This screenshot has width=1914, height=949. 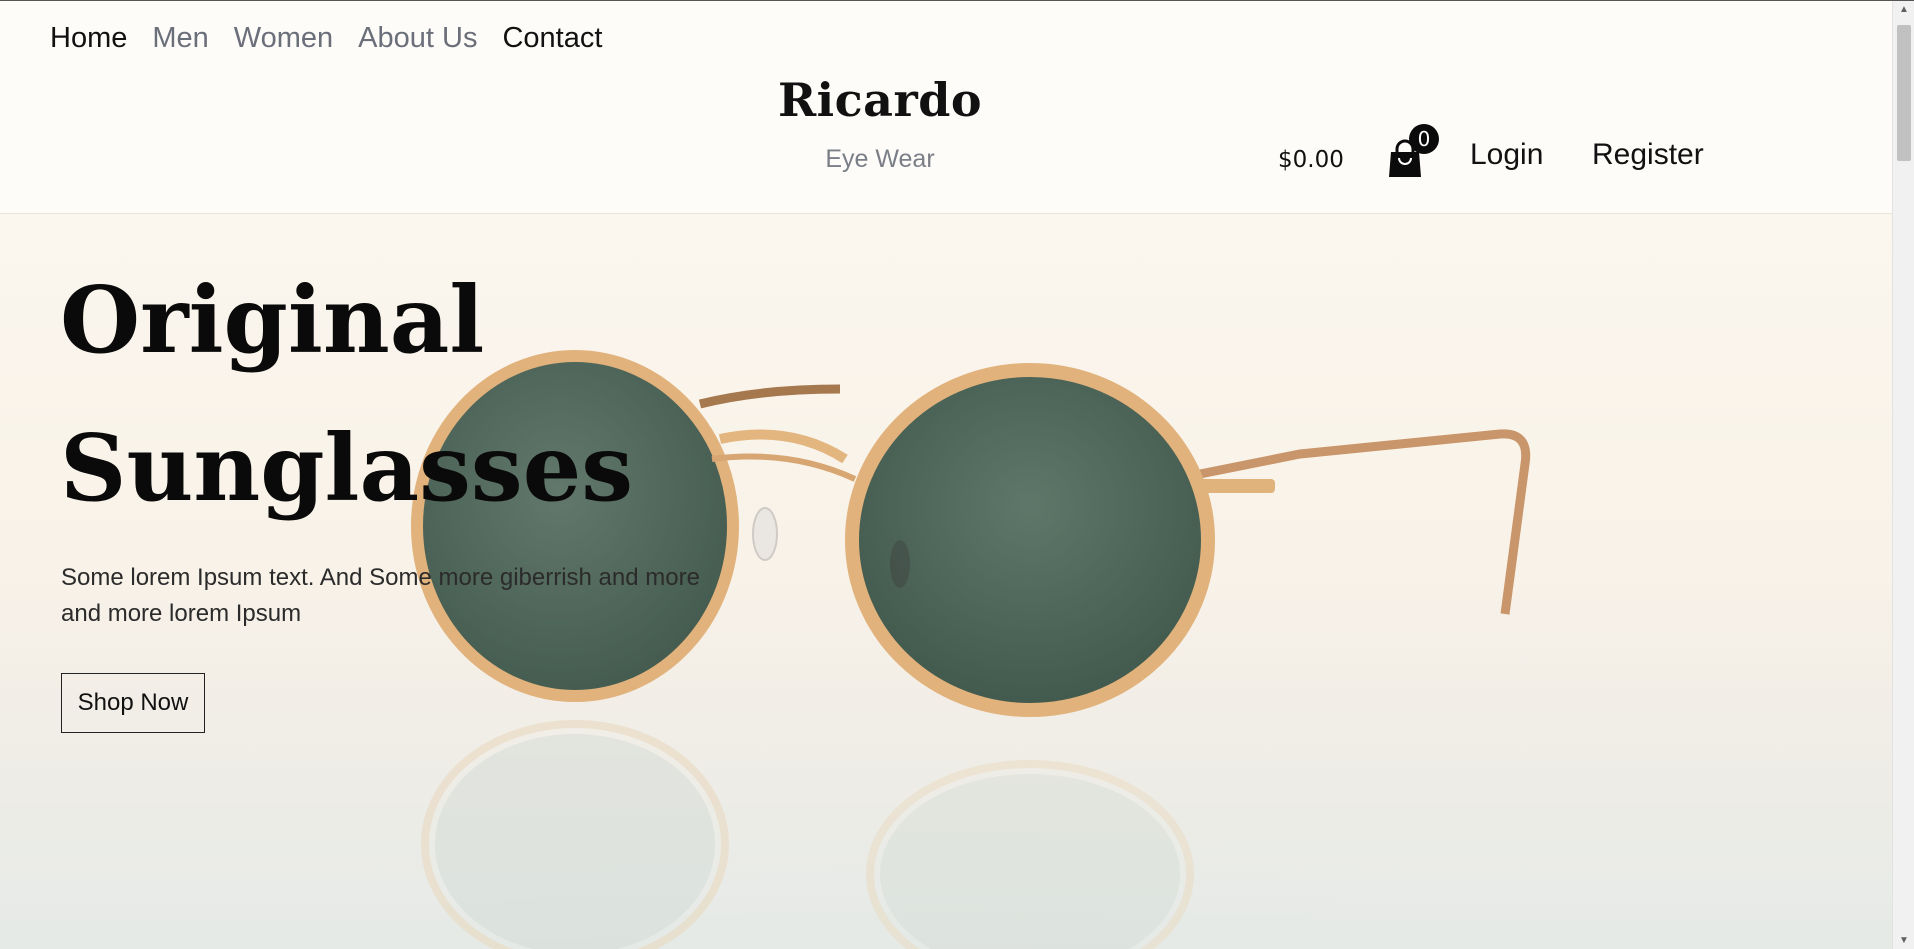 I want to click on cart-total: $0.00, so click(x=1311, y=160).